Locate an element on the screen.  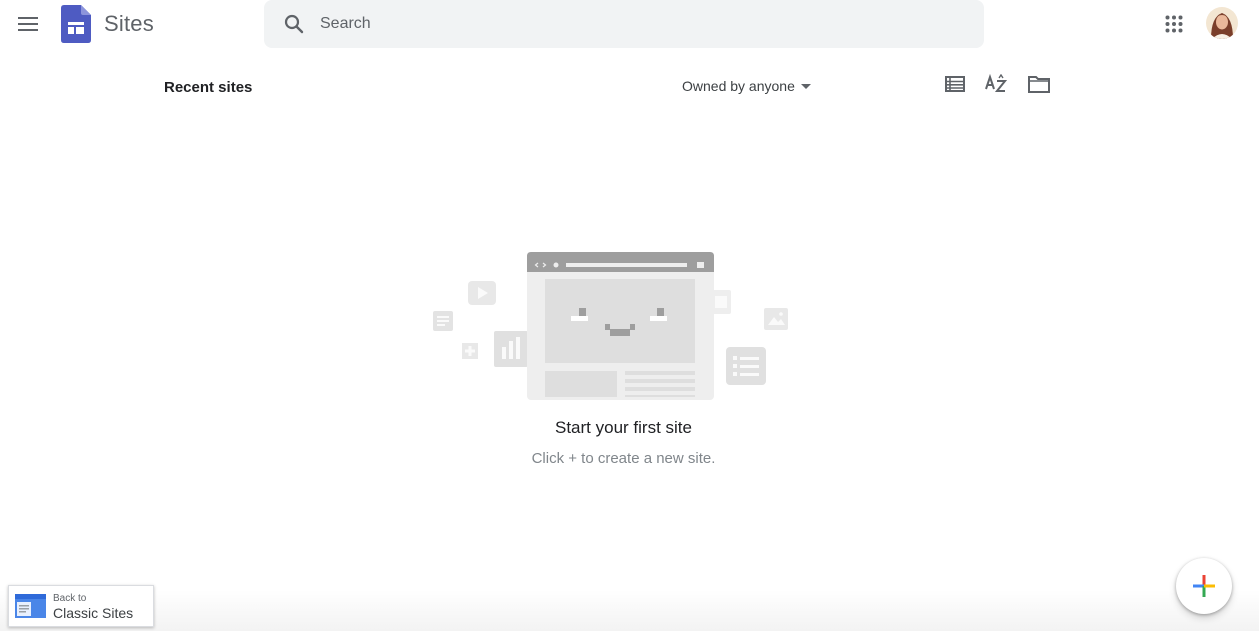
back-to-classic-sites-button: Back to Classic Sites is located at coordinates (81, 606).